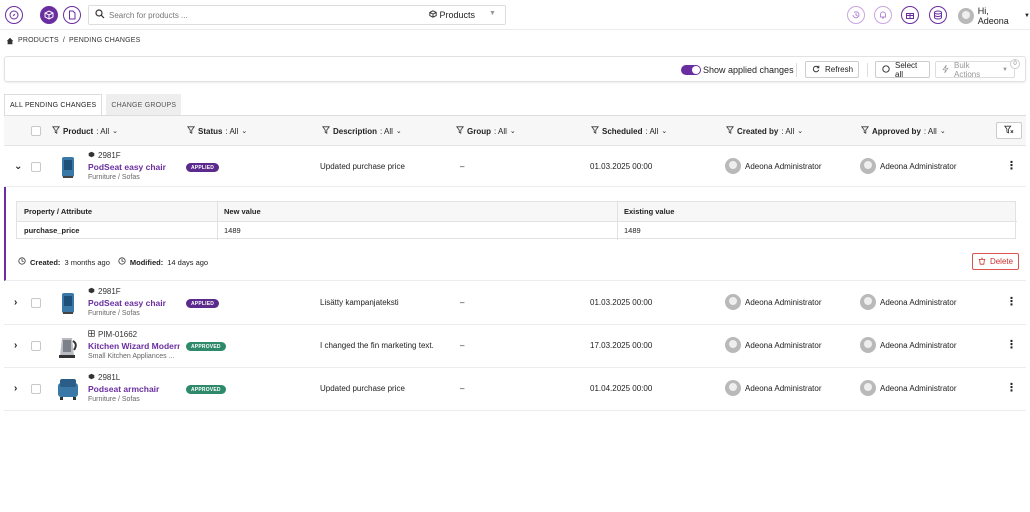 This screenshot has width=1030, height=512. What do you see at coordinates (134, 346) in the screenshot?
I see `product-name-link: Kitchen Wizard Modern w` at bounding box center [134, 346].